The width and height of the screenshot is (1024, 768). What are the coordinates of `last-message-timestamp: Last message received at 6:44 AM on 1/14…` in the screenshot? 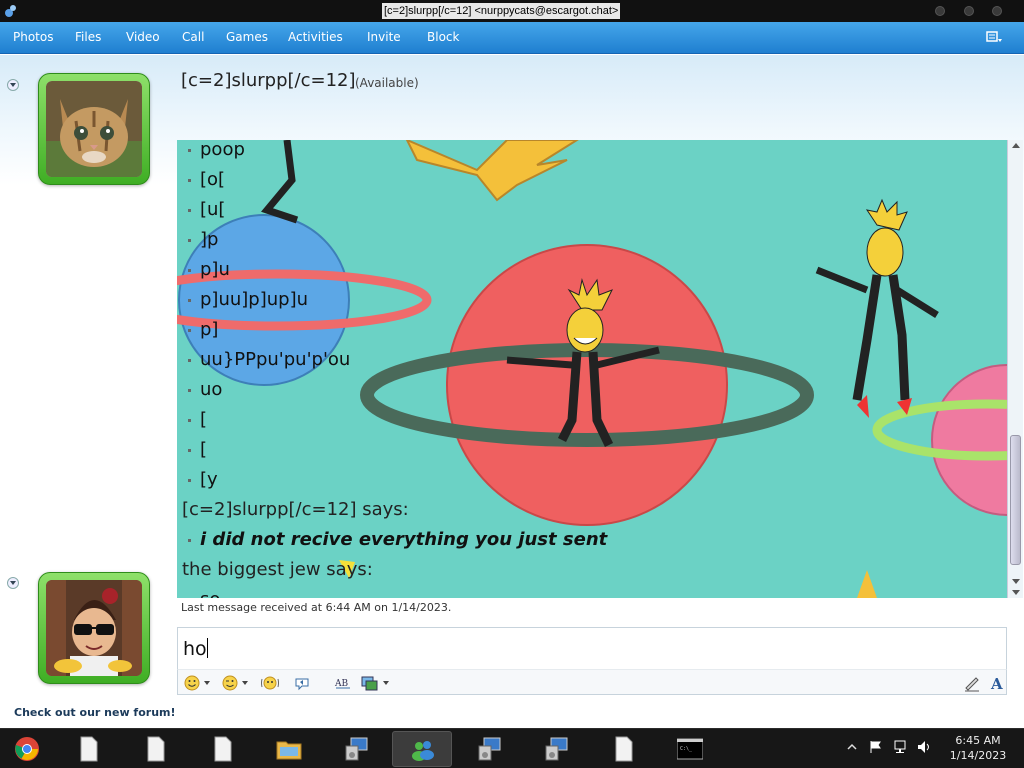 It's located at (316, 607).